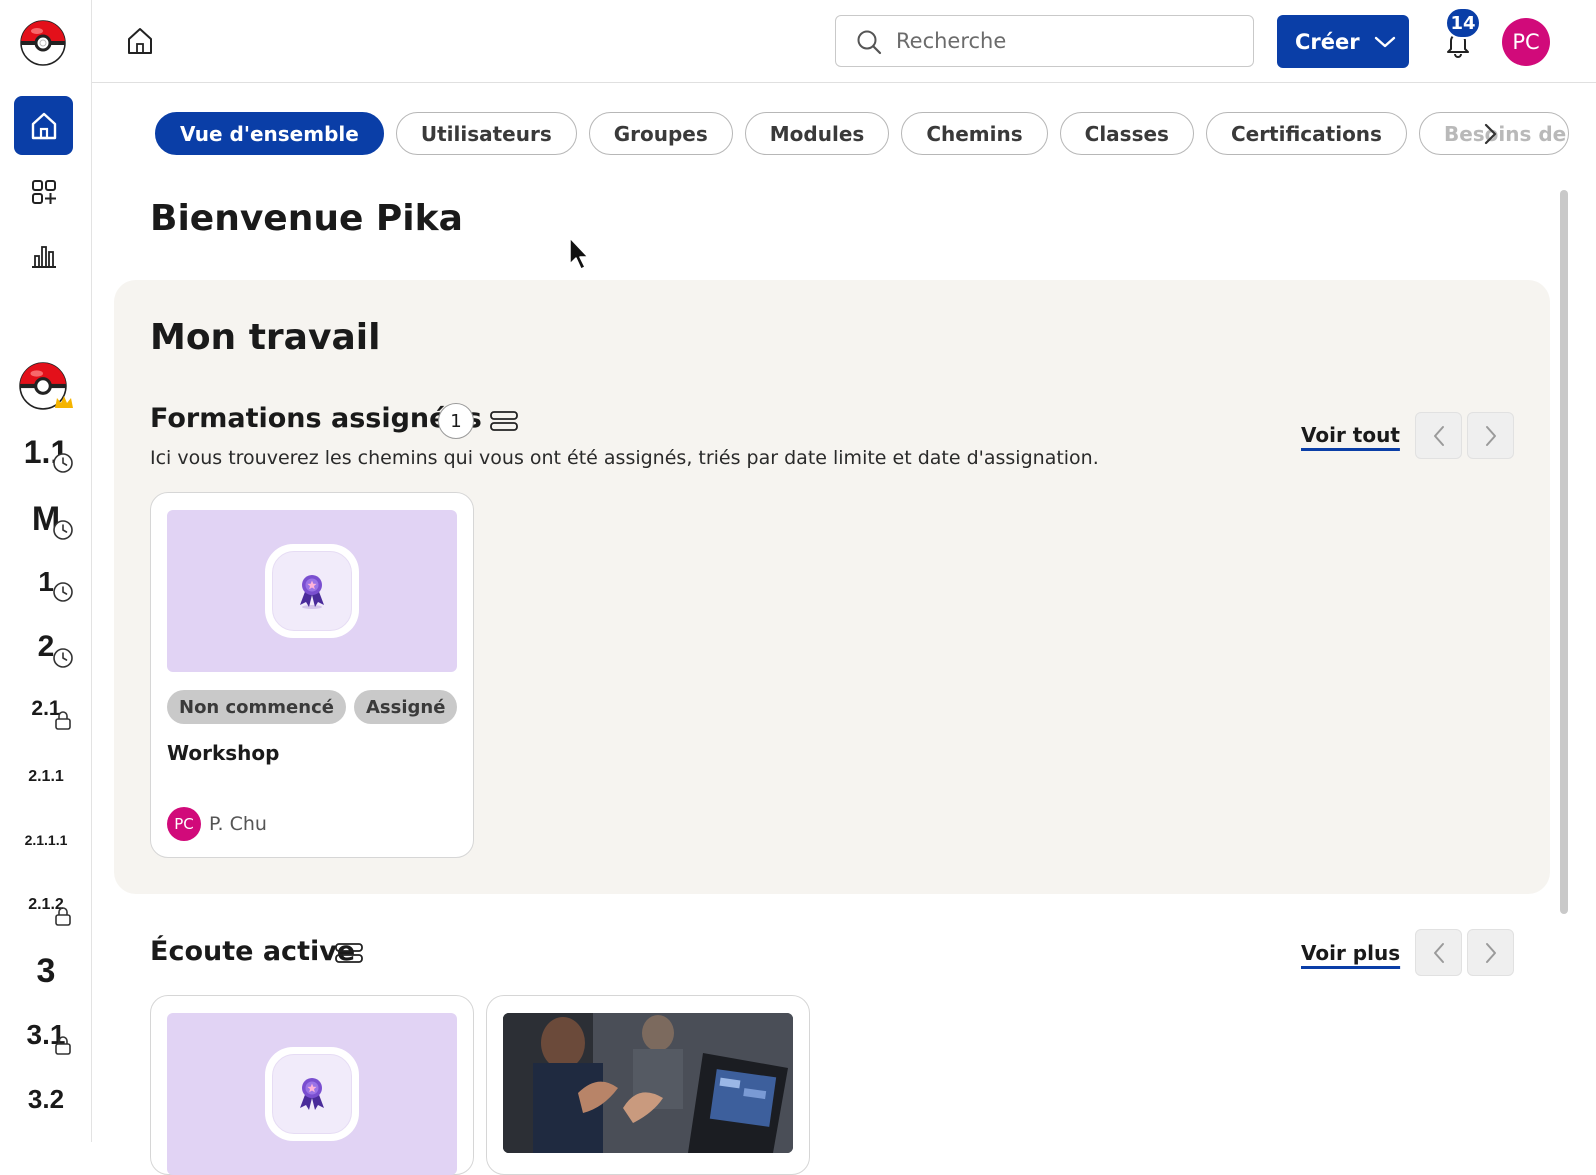 Image resolution: width=1596 pixels, height=1175 pixels. What do you see at coordinates (456, 421) in the screenshot?
I see `assigned-count-badge: 1` at bounding box center [456, 421].